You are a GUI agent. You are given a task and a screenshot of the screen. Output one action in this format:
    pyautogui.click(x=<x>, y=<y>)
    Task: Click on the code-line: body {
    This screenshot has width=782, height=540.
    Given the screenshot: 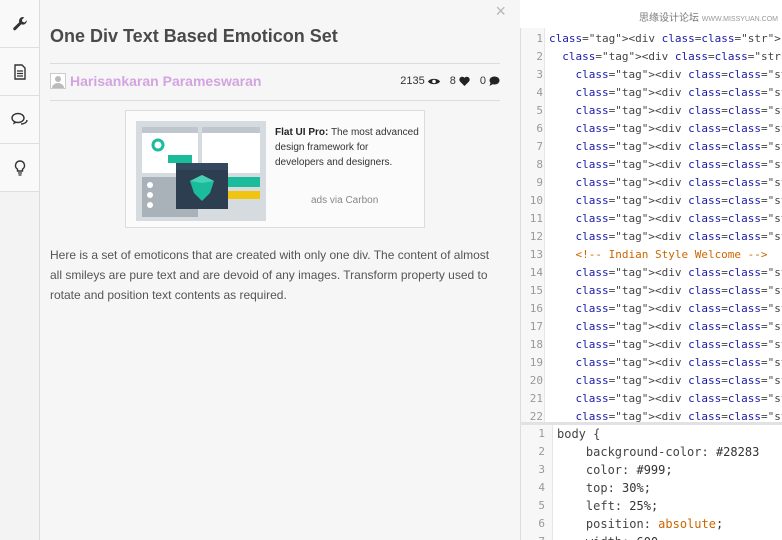 What is the action you would take?
    pyautogui.click(x=578, y=434)
    